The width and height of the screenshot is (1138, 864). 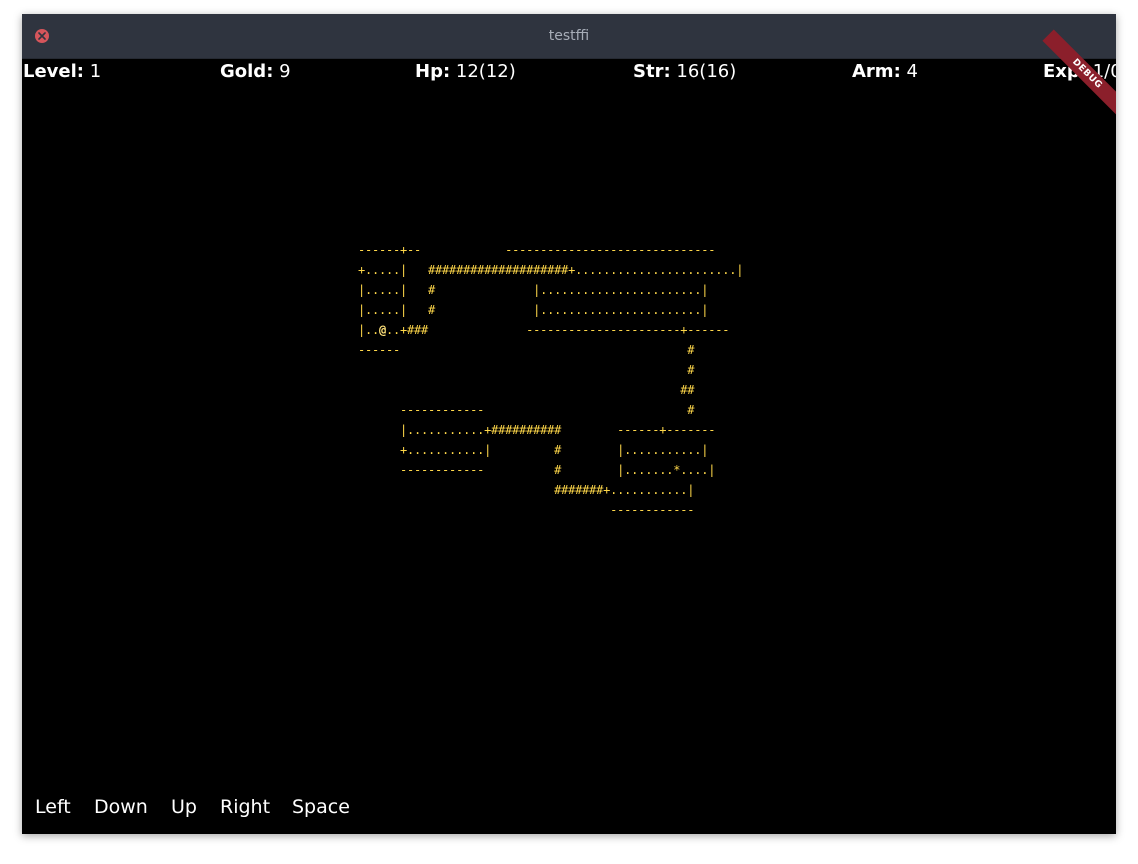 I want to click on right-button: Right, so click(x=245, y=807).